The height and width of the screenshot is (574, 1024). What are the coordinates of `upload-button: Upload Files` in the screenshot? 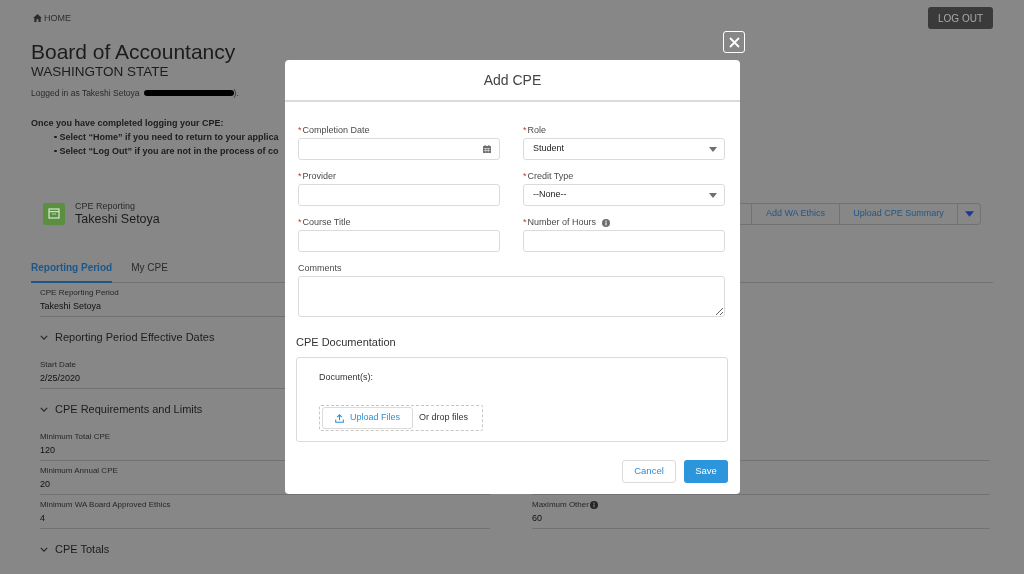 It's located at (367, 418).